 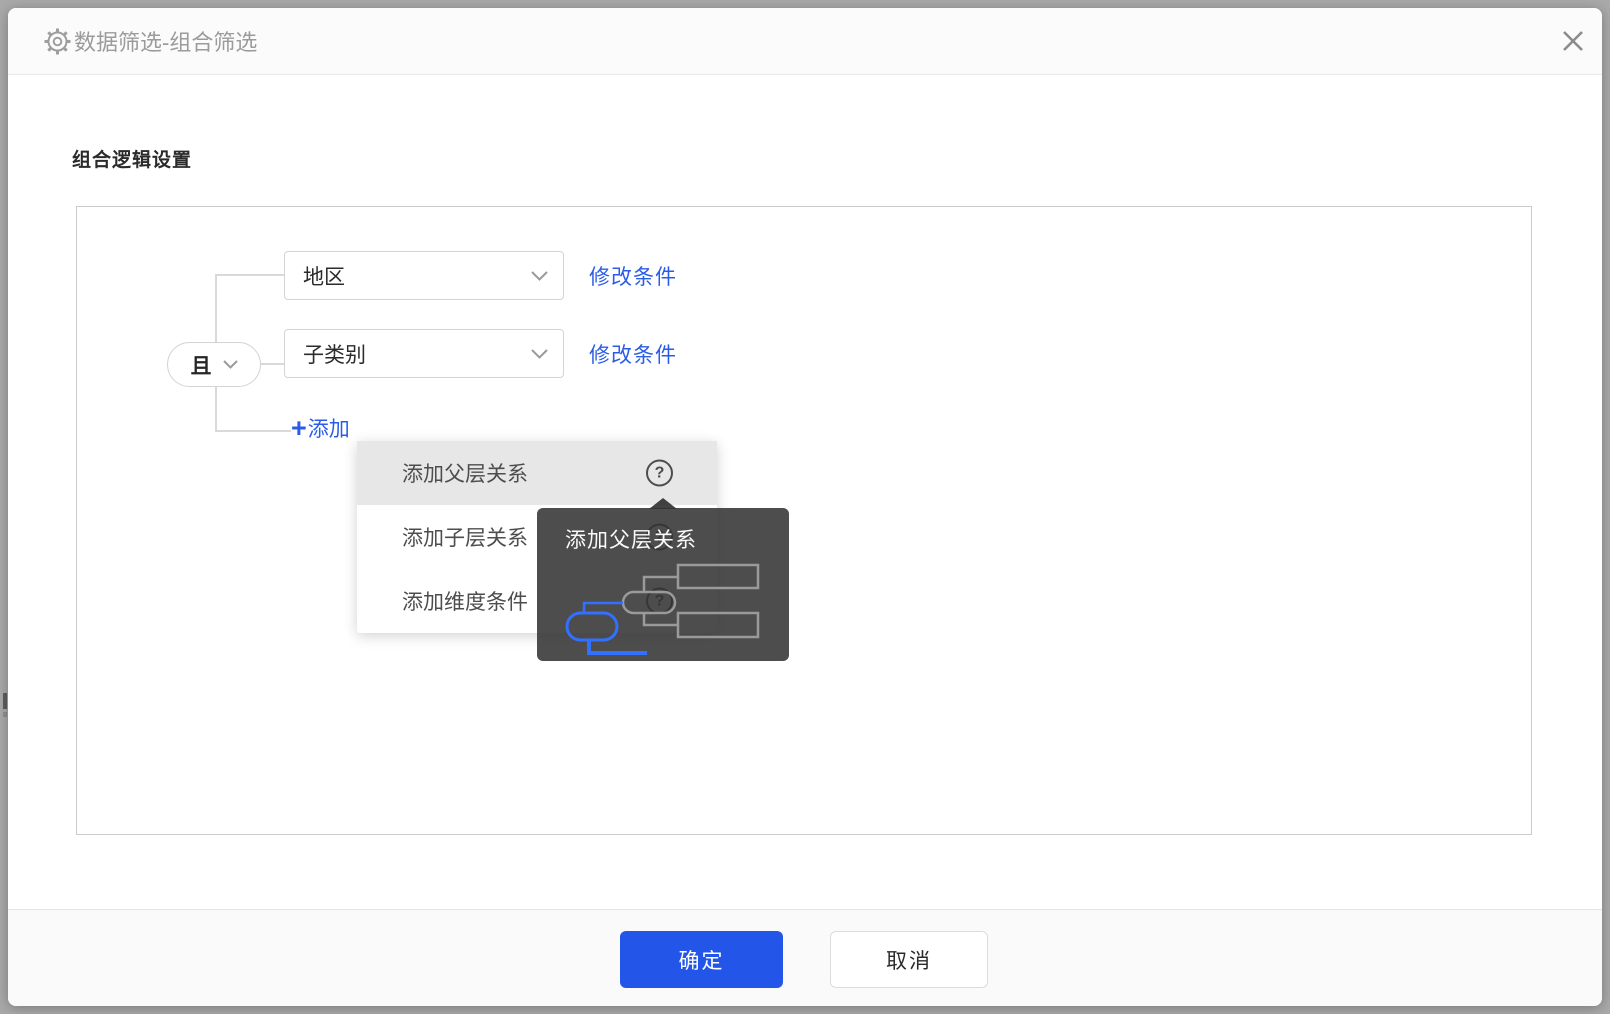 What do you see at coordinates (132, 160) in the screenshot?
I see `section-heading: 组合逻辑设置` at bounding box center [132, 160].